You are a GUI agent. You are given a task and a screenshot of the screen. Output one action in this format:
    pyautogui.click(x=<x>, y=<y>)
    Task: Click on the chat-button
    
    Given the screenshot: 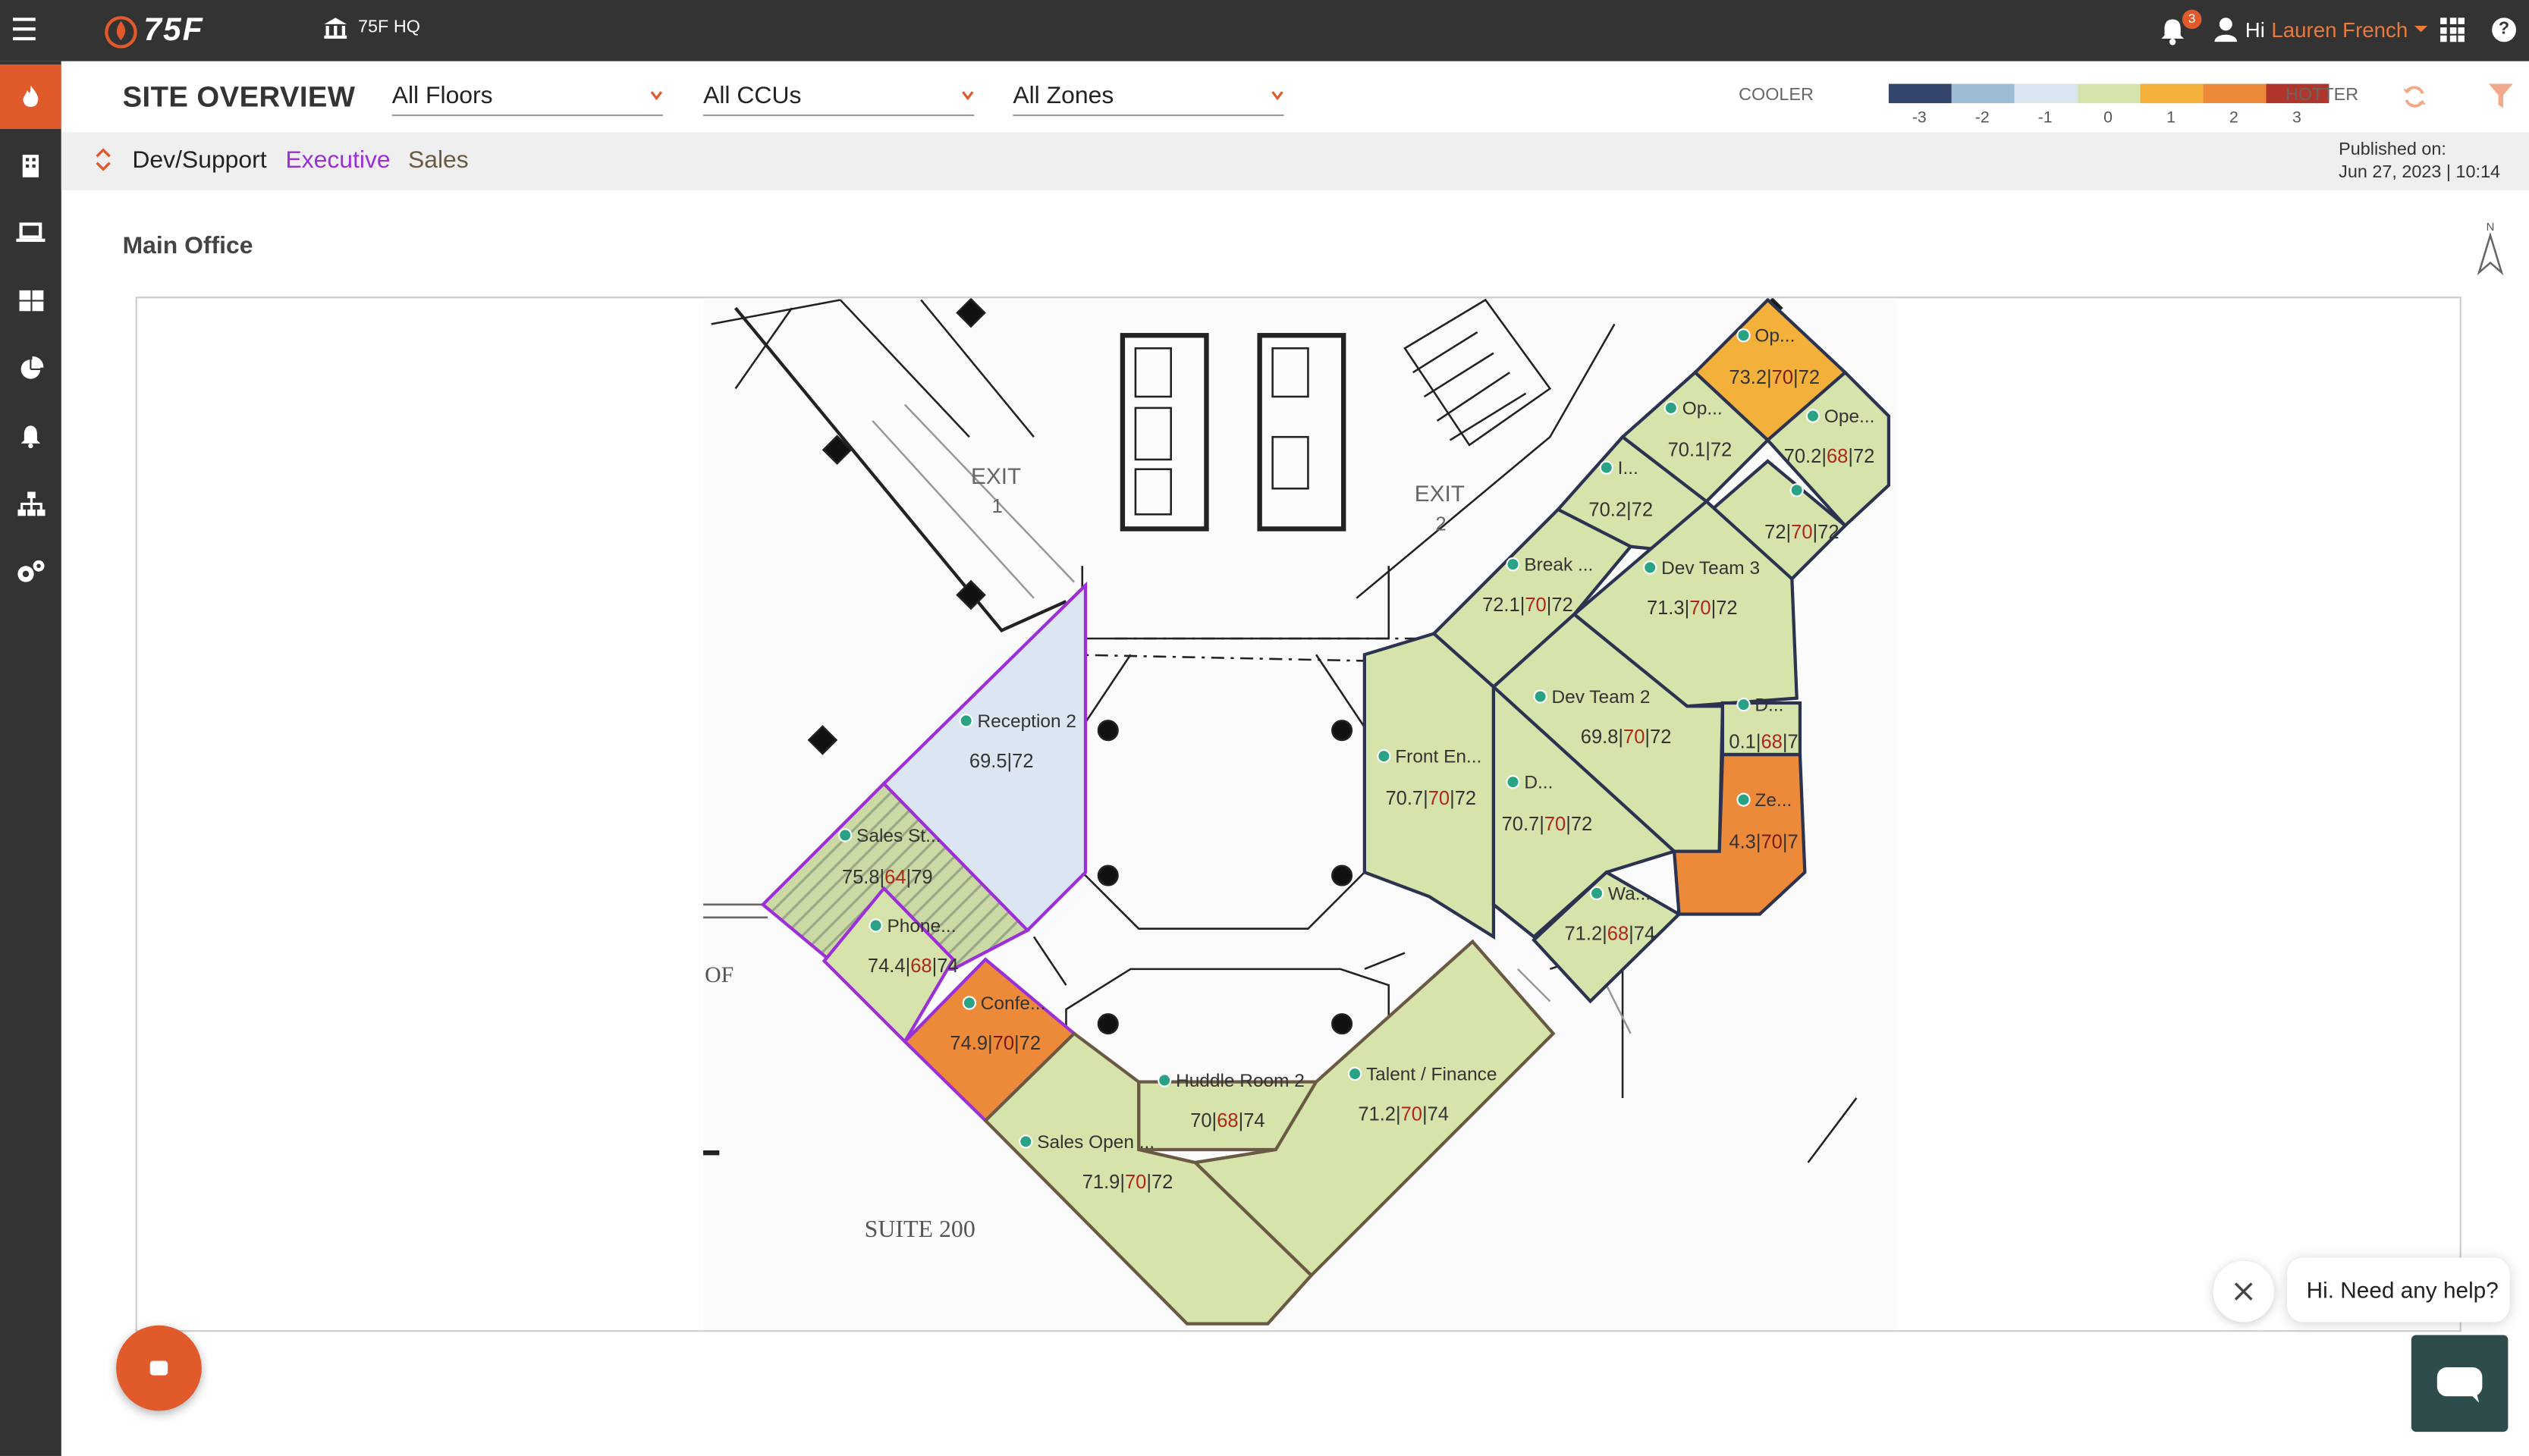 What is the action you would take?
    pyautogui.click(x=159, y=1368)
    